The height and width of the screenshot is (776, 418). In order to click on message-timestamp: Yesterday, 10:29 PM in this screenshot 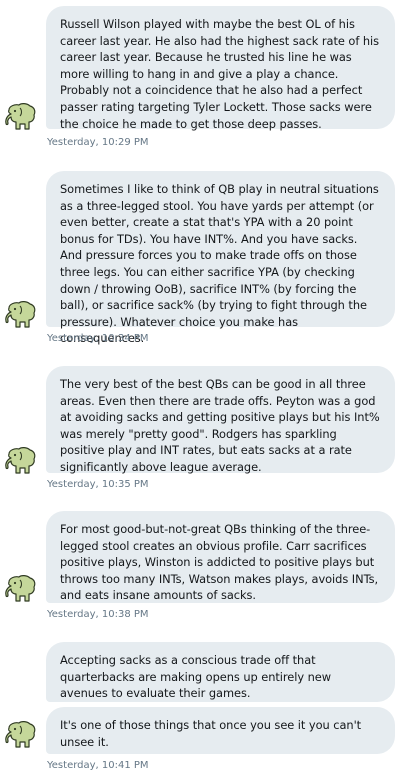, I will do `click(98, 142)`.